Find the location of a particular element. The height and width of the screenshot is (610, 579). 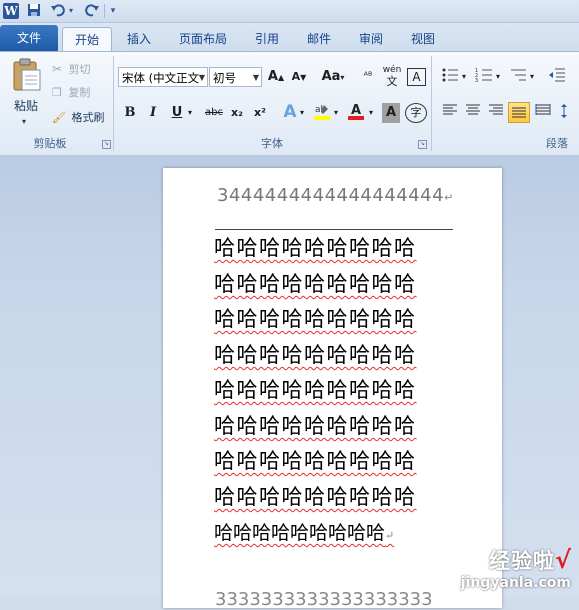

character-border-button: A is located at coordinates (416, 77).